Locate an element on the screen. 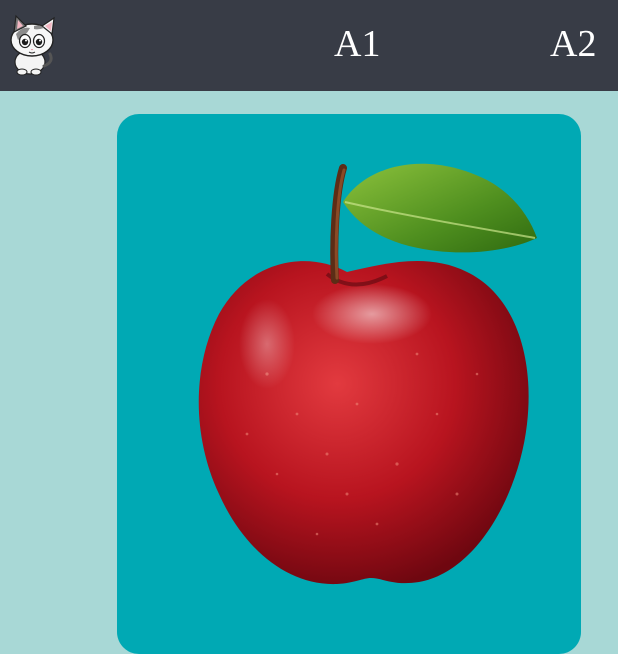  cat-logo-icon is located at coordinates (32, 44).